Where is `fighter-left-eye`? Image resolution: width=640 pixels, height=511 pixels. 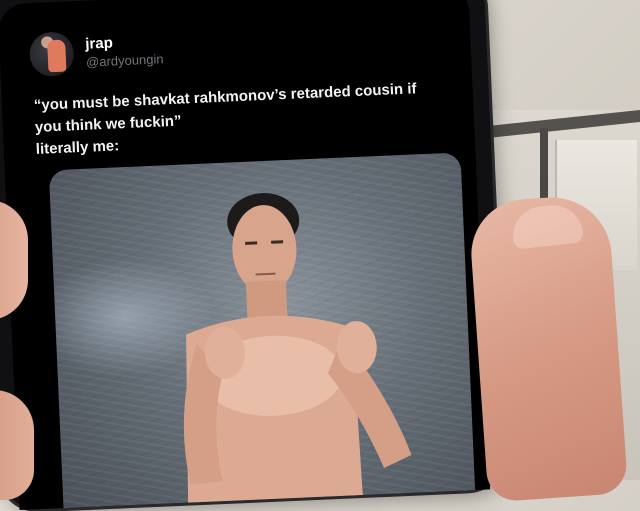
fighter-left-eye is located at coordinates (251, 243).